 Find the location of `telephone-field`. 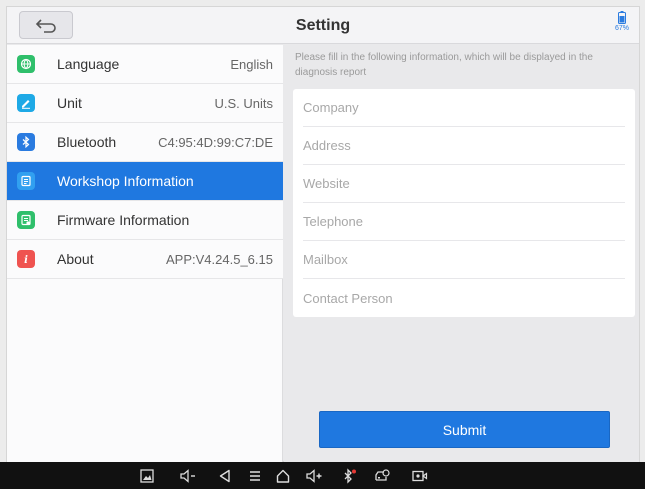

telephone-field is located at coordinates (464, 221).